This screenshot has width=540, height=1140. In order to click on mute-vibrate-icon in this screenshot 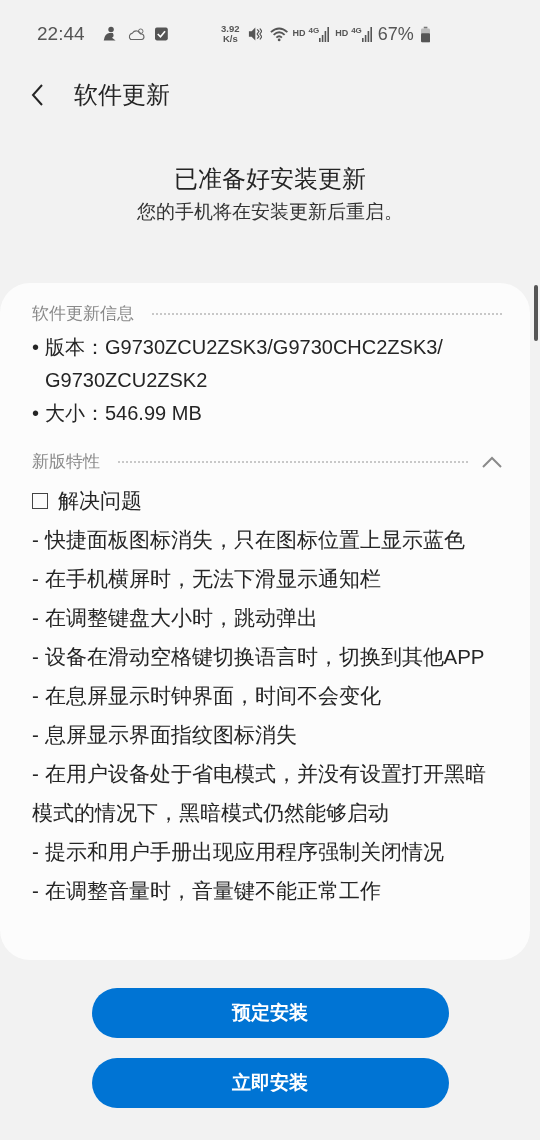, I will do `click(255, 34)`.